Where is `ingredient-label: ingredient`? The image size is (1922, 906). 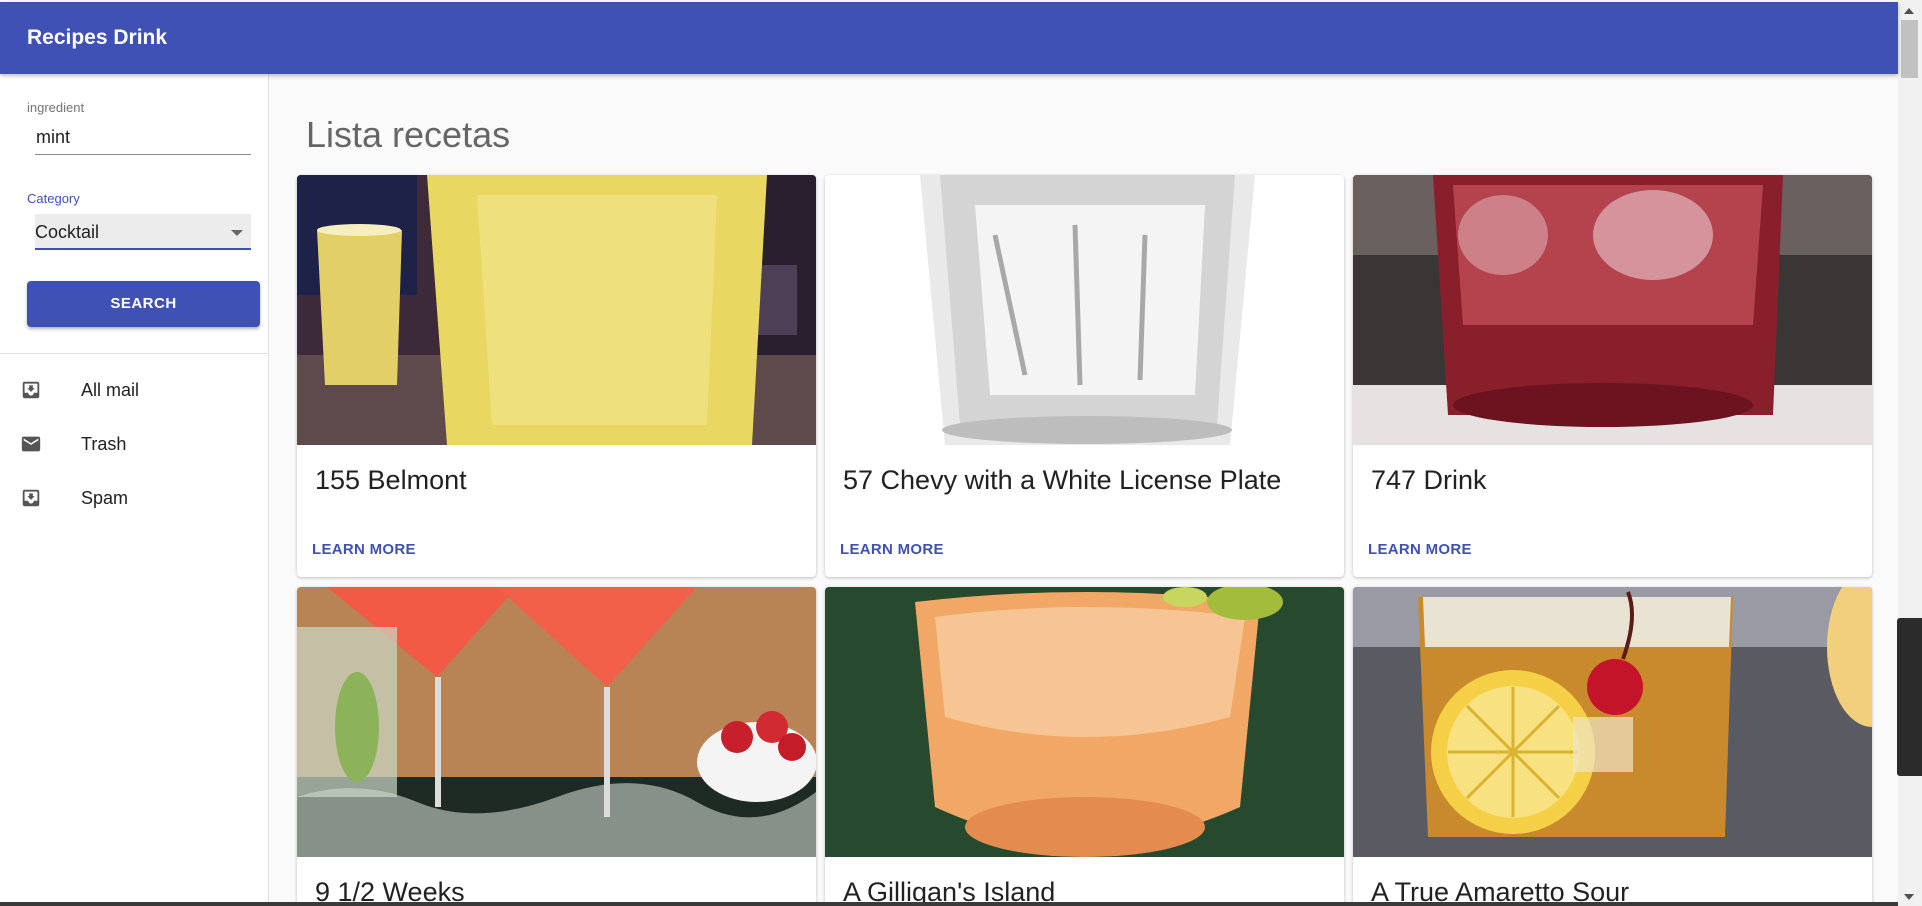 ingredient-label: ingredient is located at coordinates (56, 107).